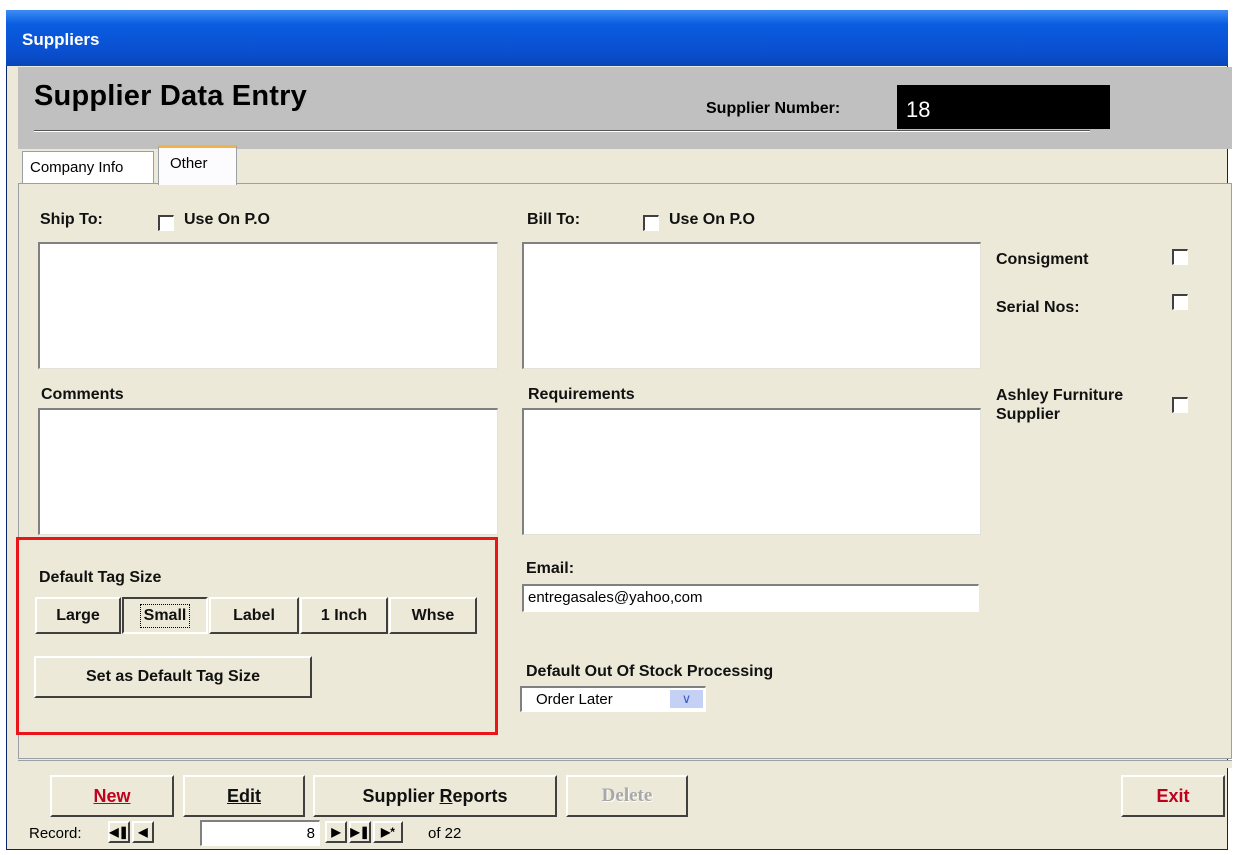 The image size is (1233, 855). Describe the element at coordinates (197, 165) in the screenshot. I see `tab-other: Other` at that location.